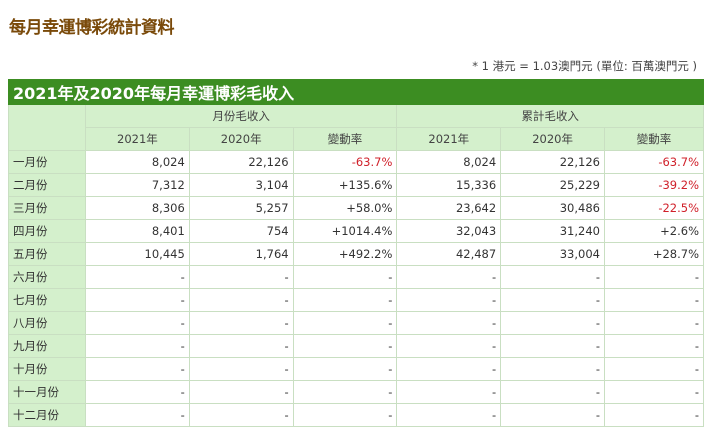  I want to click on monthly-group-header: 月份毛收入, so click(241, 116).